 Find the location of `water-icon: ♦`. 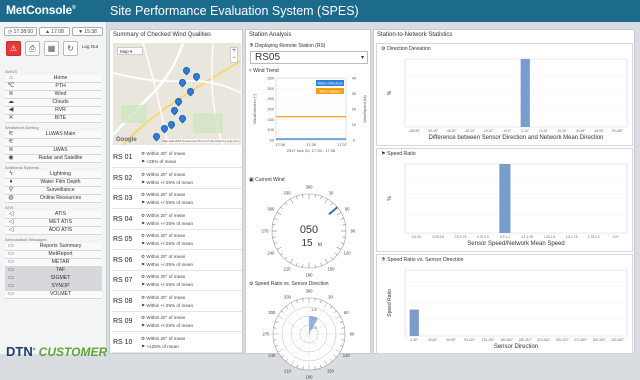

water-icon: ♦ is located at coordinates (11, 182).